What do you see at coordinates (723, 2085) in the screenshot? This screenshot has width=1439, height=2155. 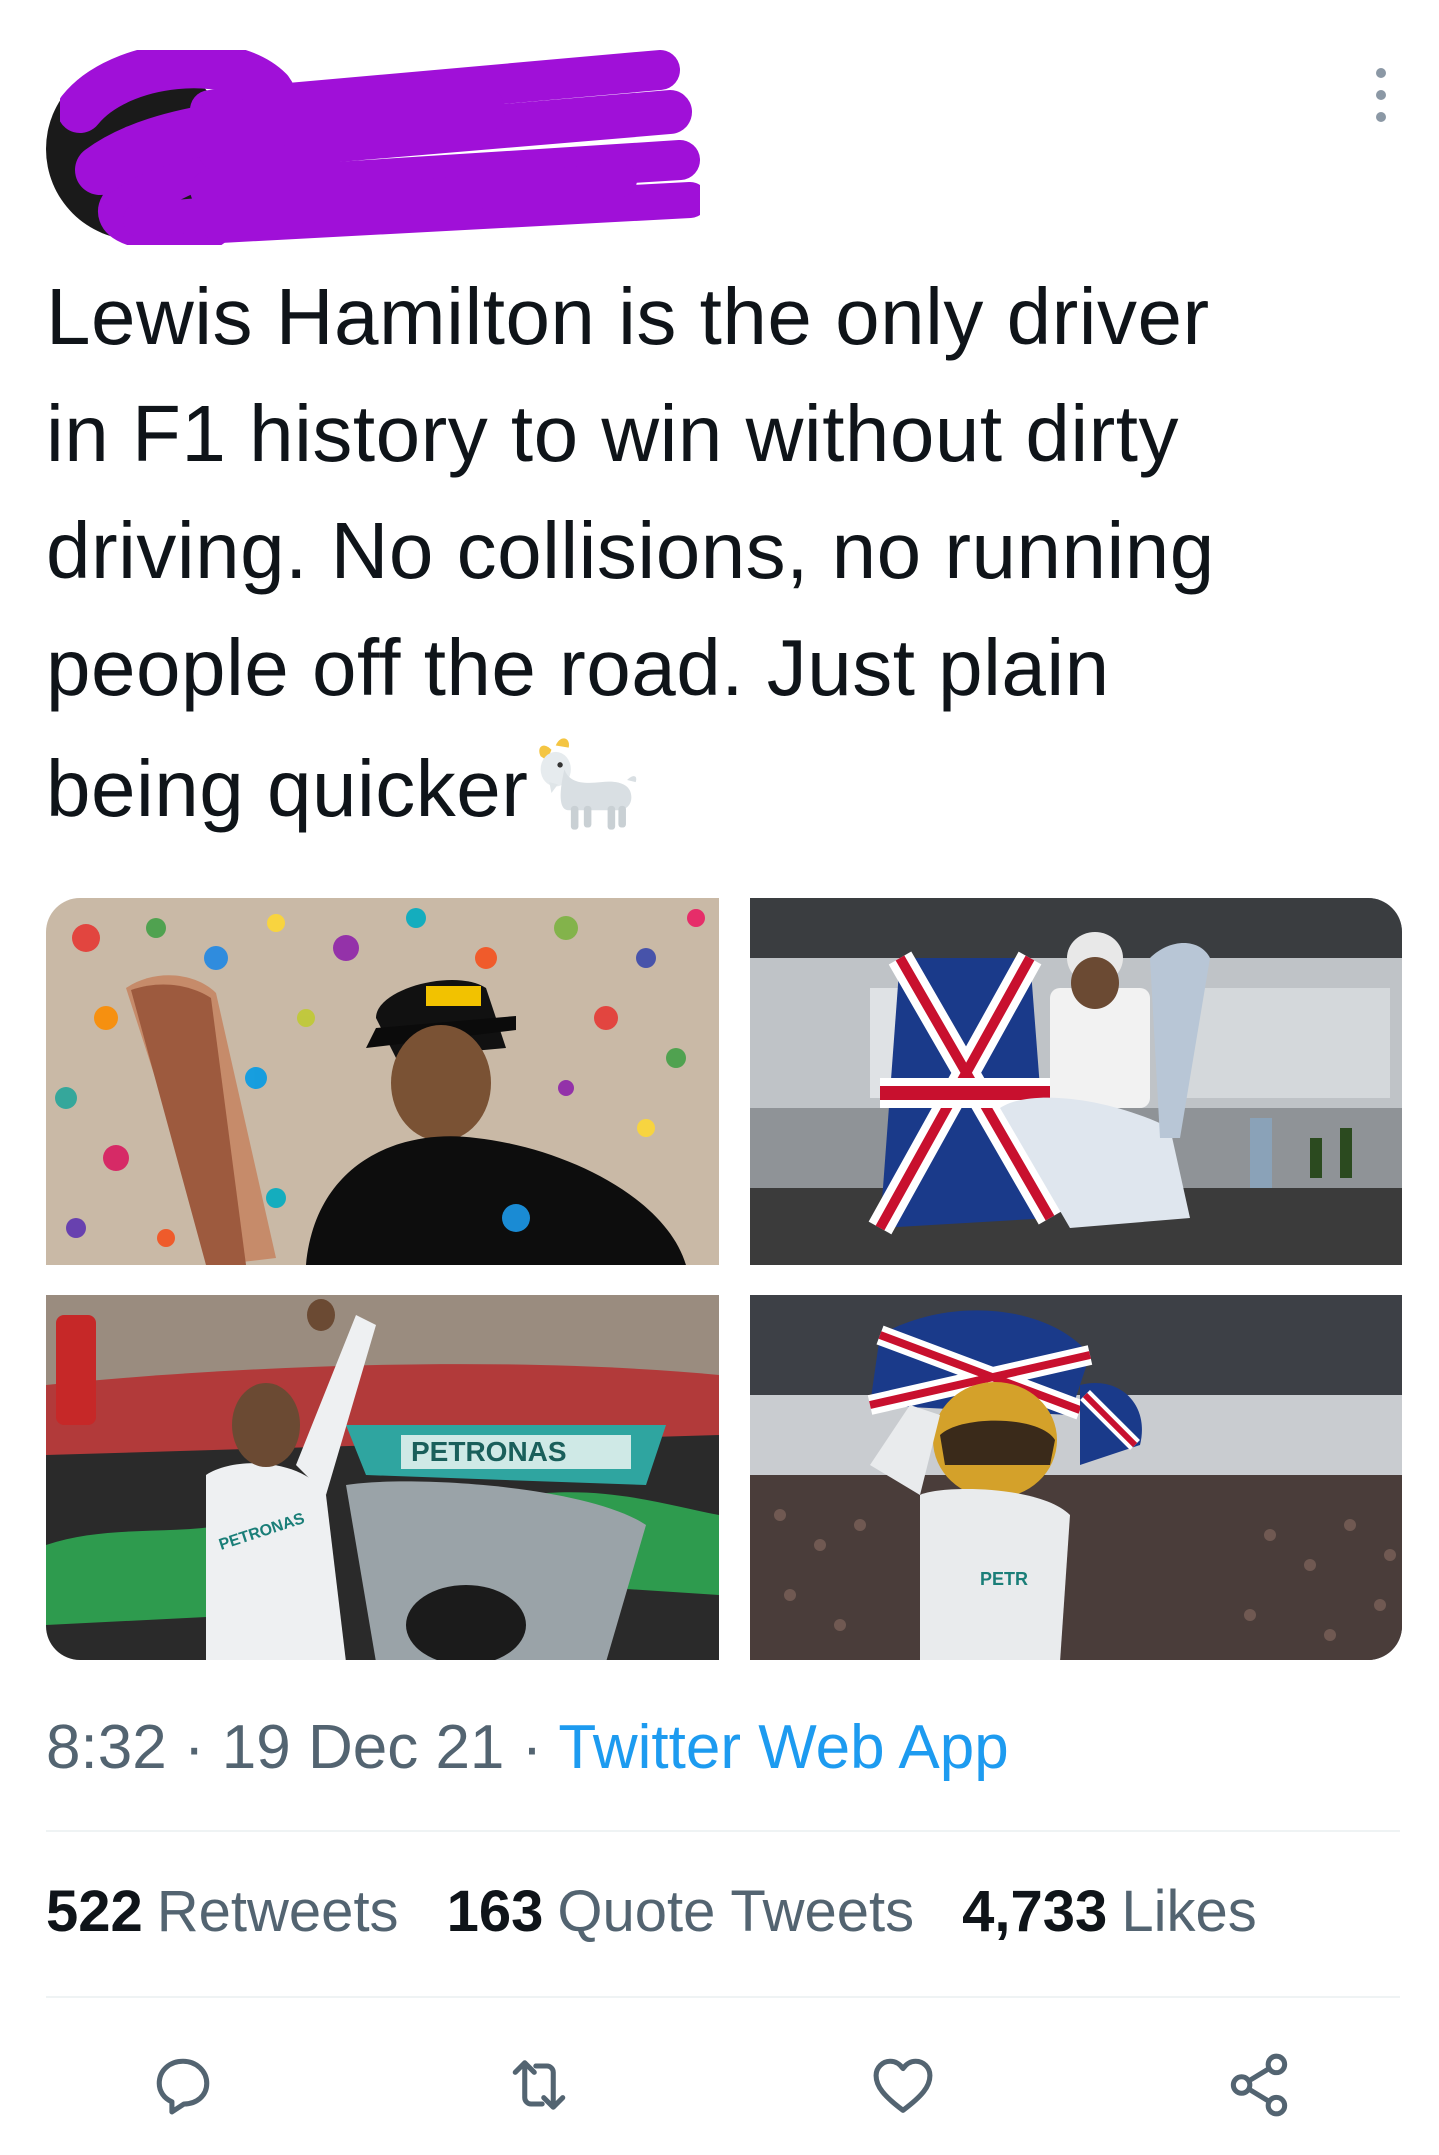 I see `action-bar` at bounding box center [723, 2085].